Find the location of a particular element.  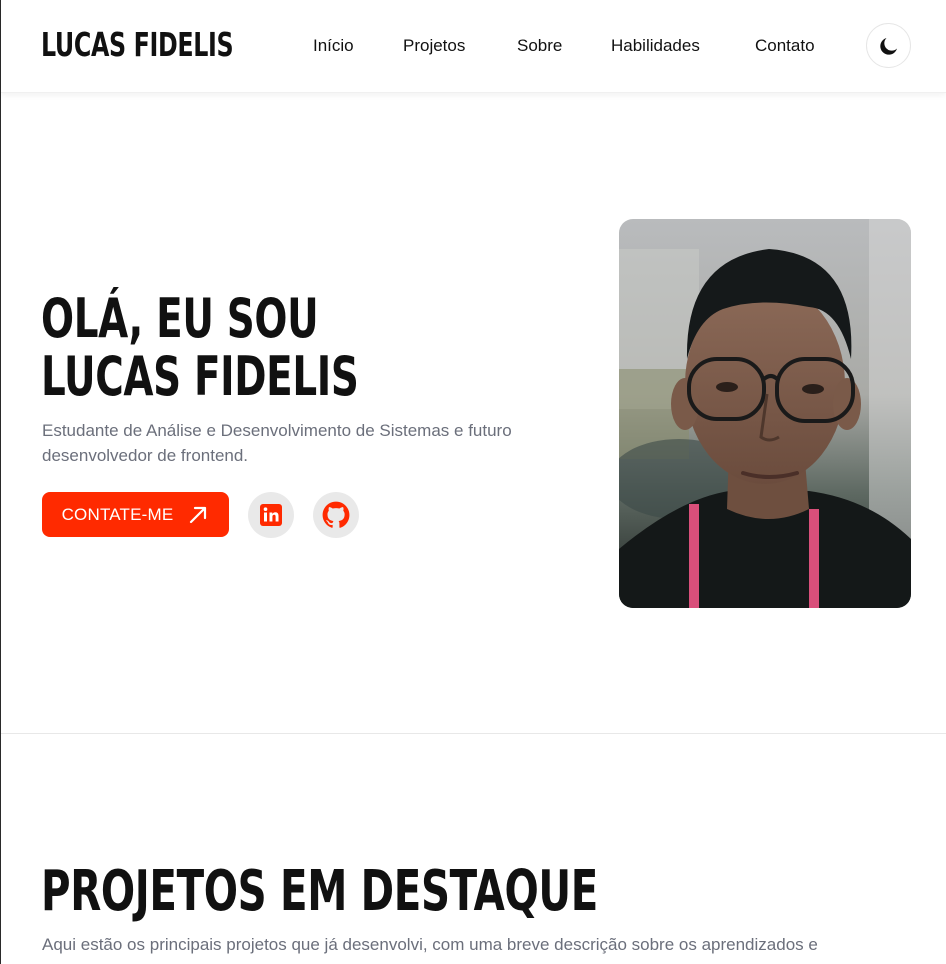

hero-title: OLÁ, EU SOU LUCAS FIDELIS is located at coordinates (200, 348).